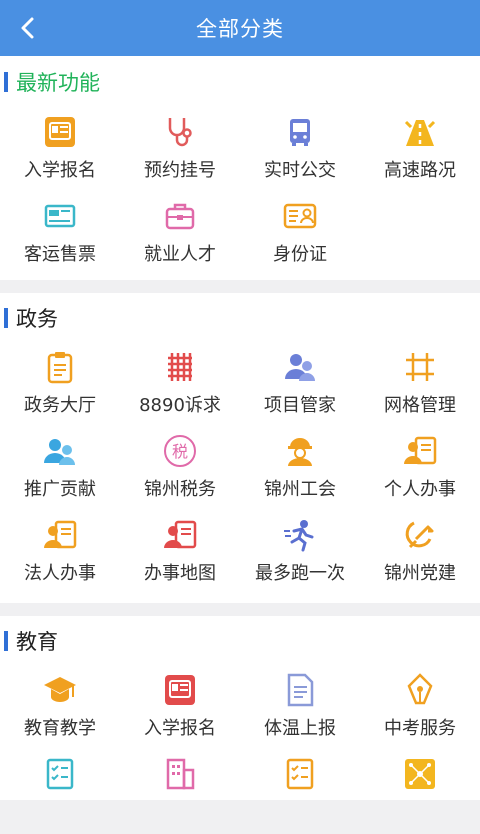  I want to click on feature-item: 个人办事, so click(420, 469).